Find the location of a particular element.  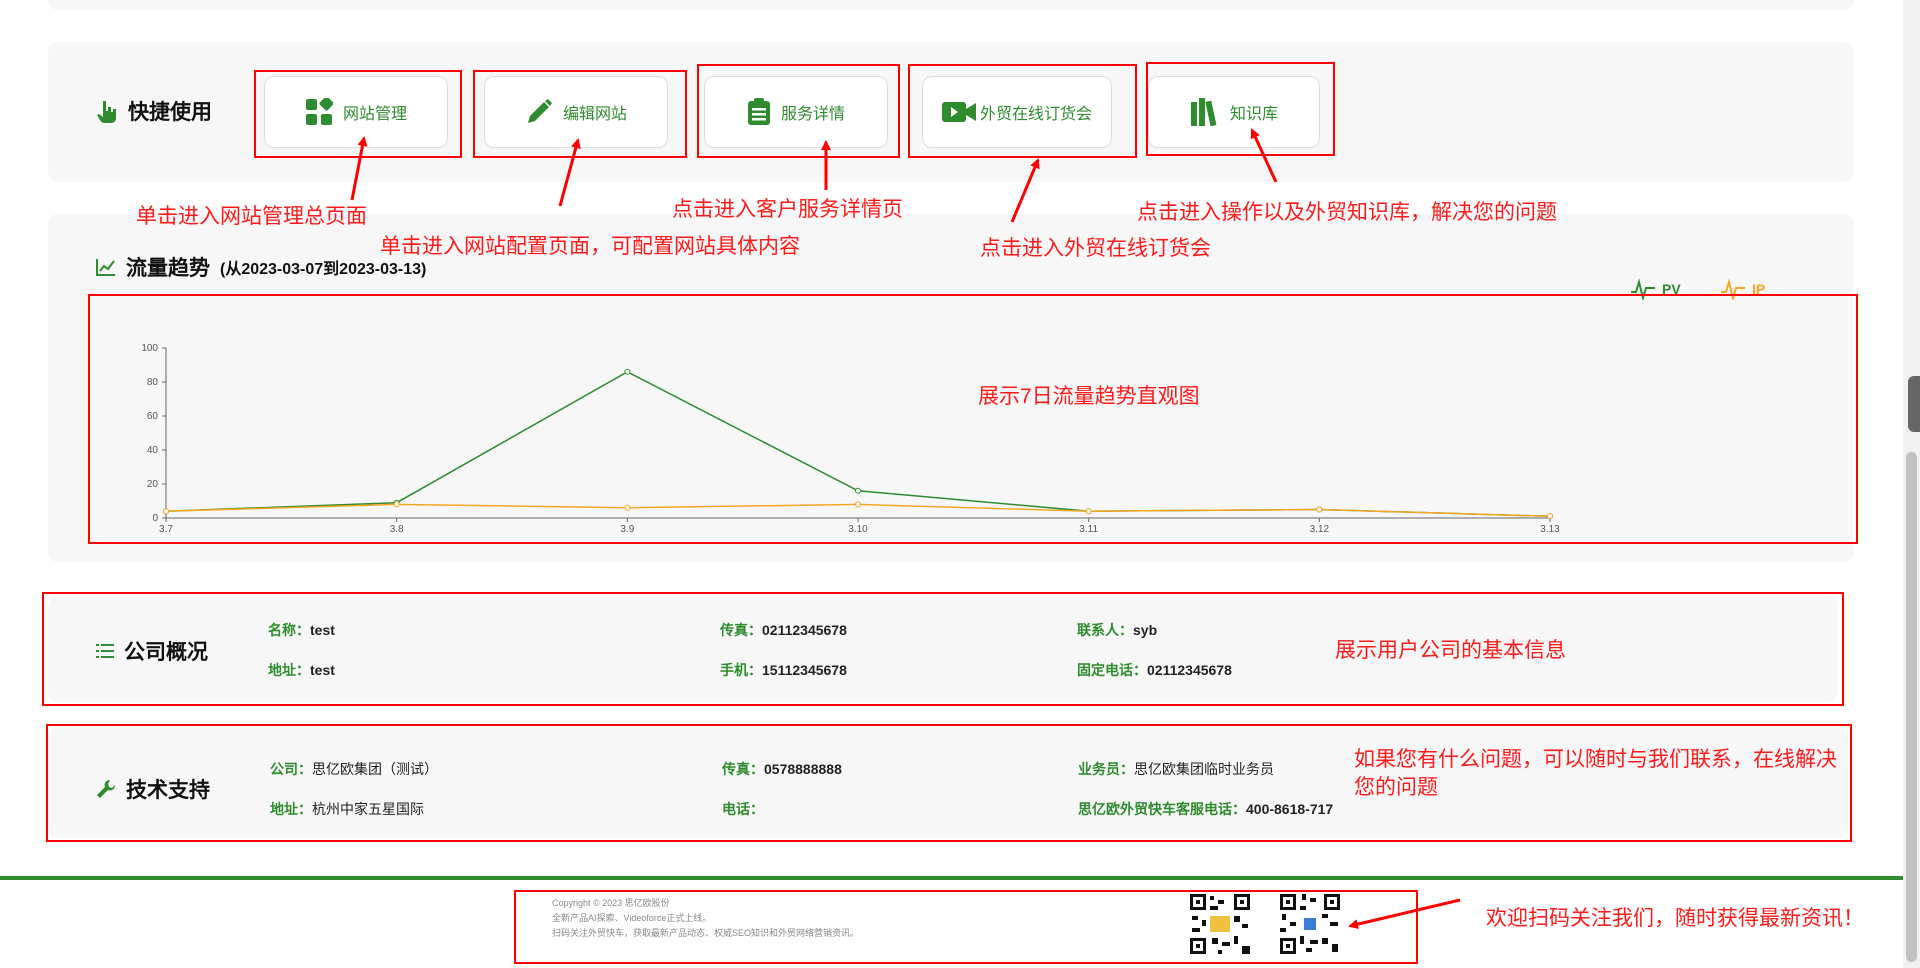

page-scrollbar is located at coordinates (1911, 484).